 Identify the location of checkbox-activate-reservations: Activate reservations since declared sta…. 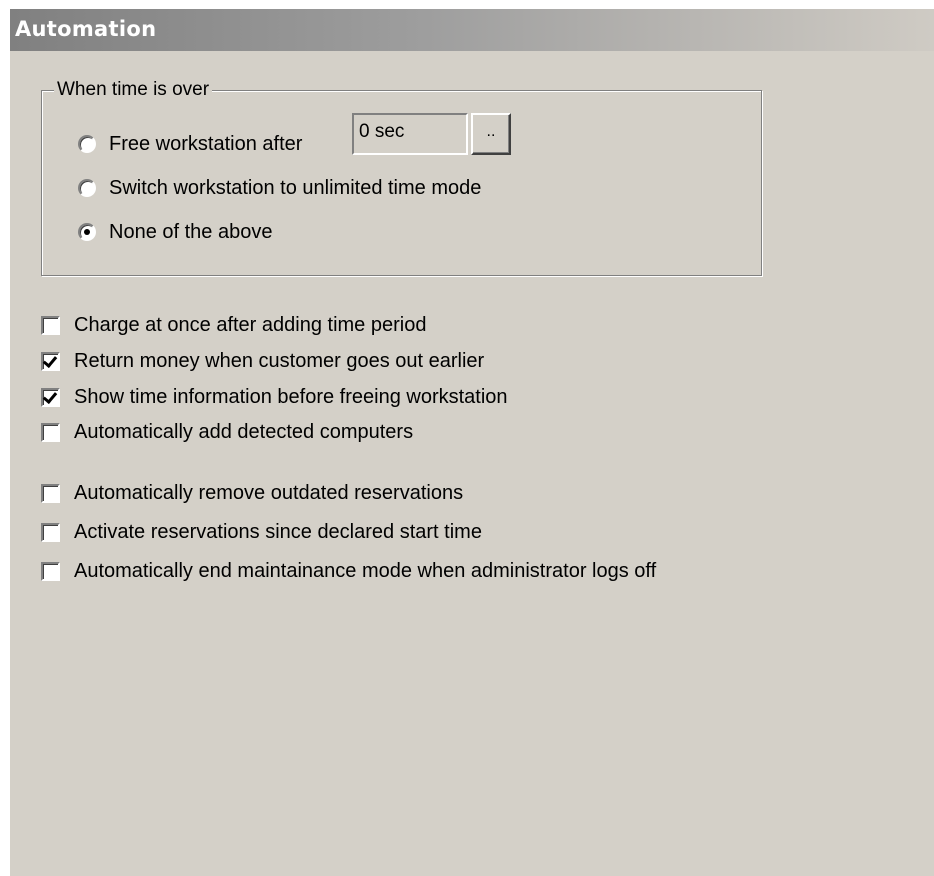
(261, 532).